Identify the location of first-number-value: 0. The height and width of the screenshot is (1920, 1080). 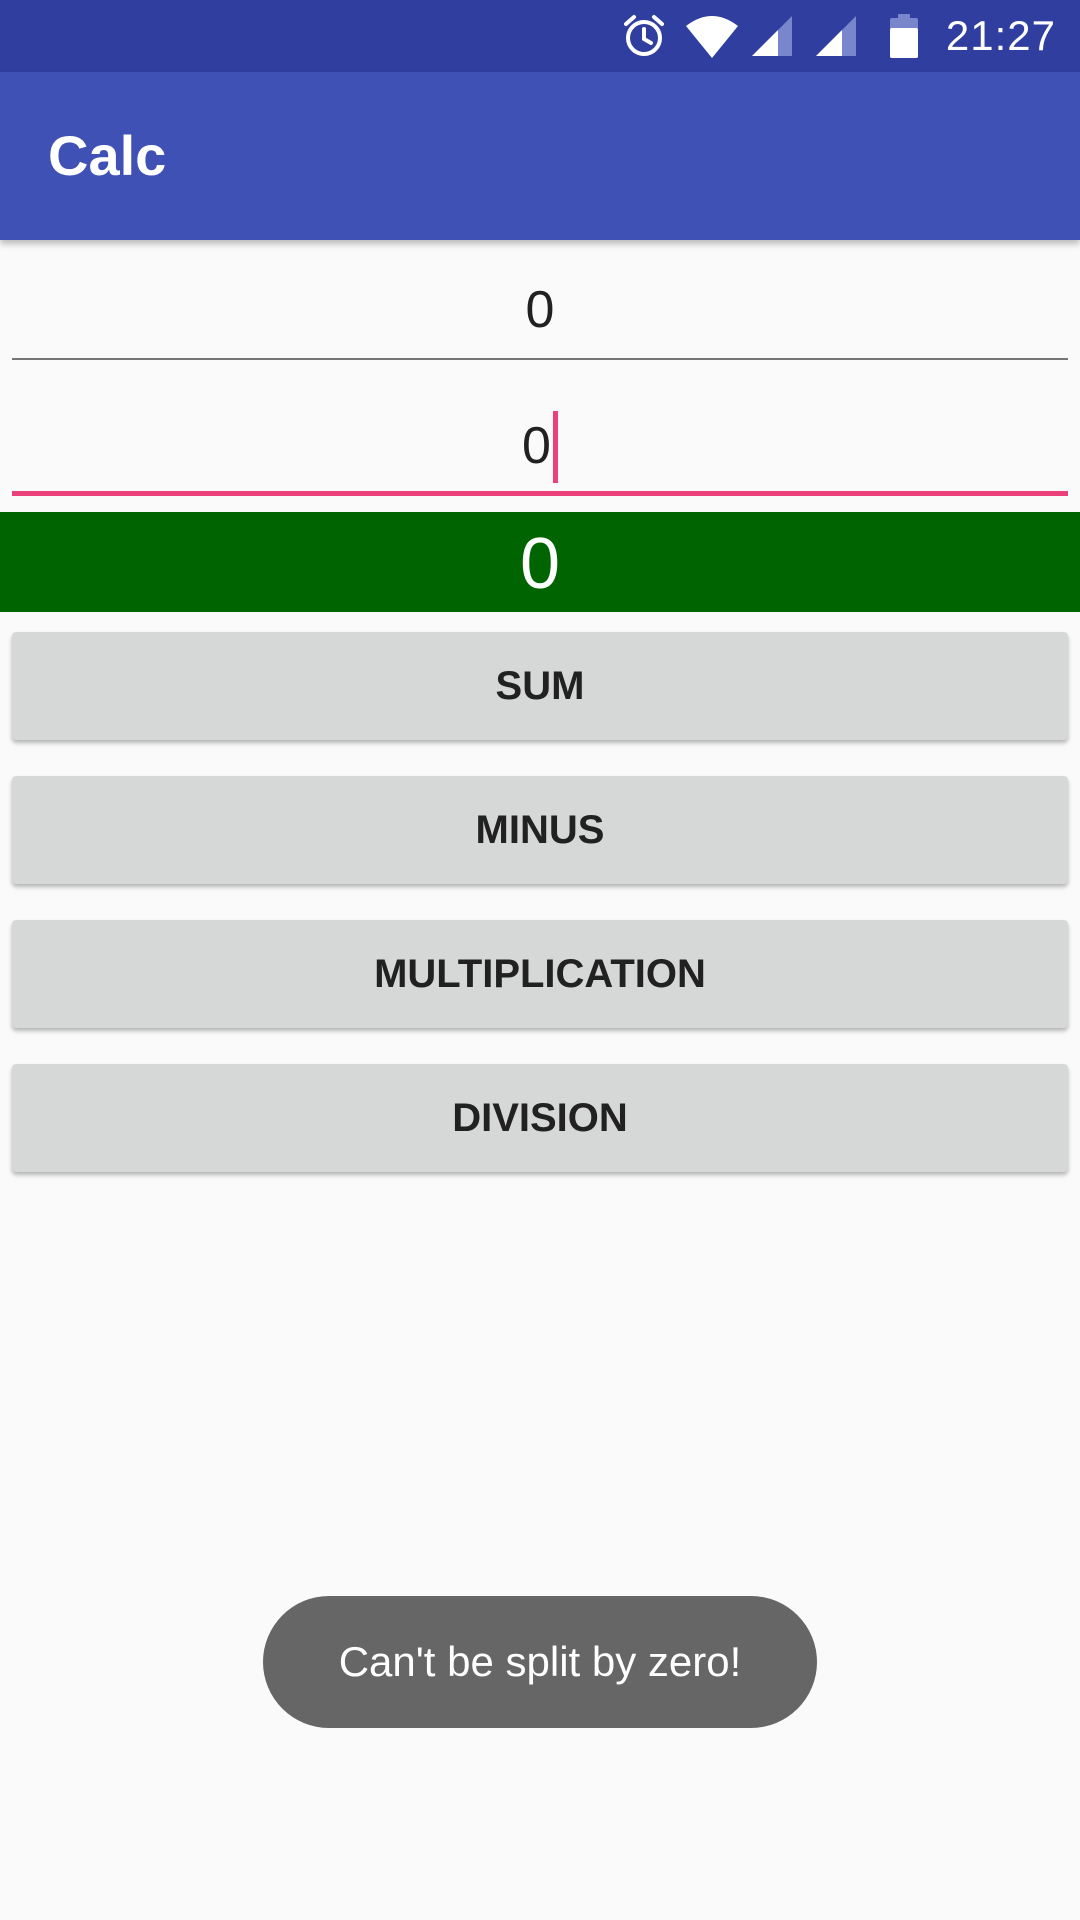
(540, 310).